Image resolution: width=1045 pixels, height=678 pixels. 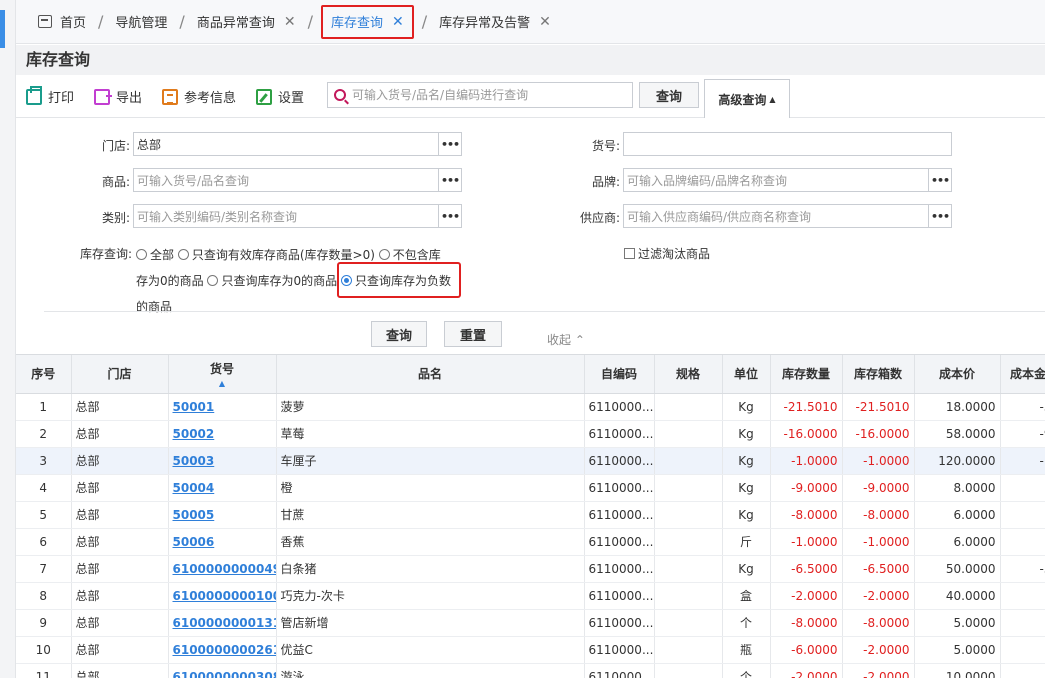 I want to click on sku-link: 50001, so click(x=194, y=407).